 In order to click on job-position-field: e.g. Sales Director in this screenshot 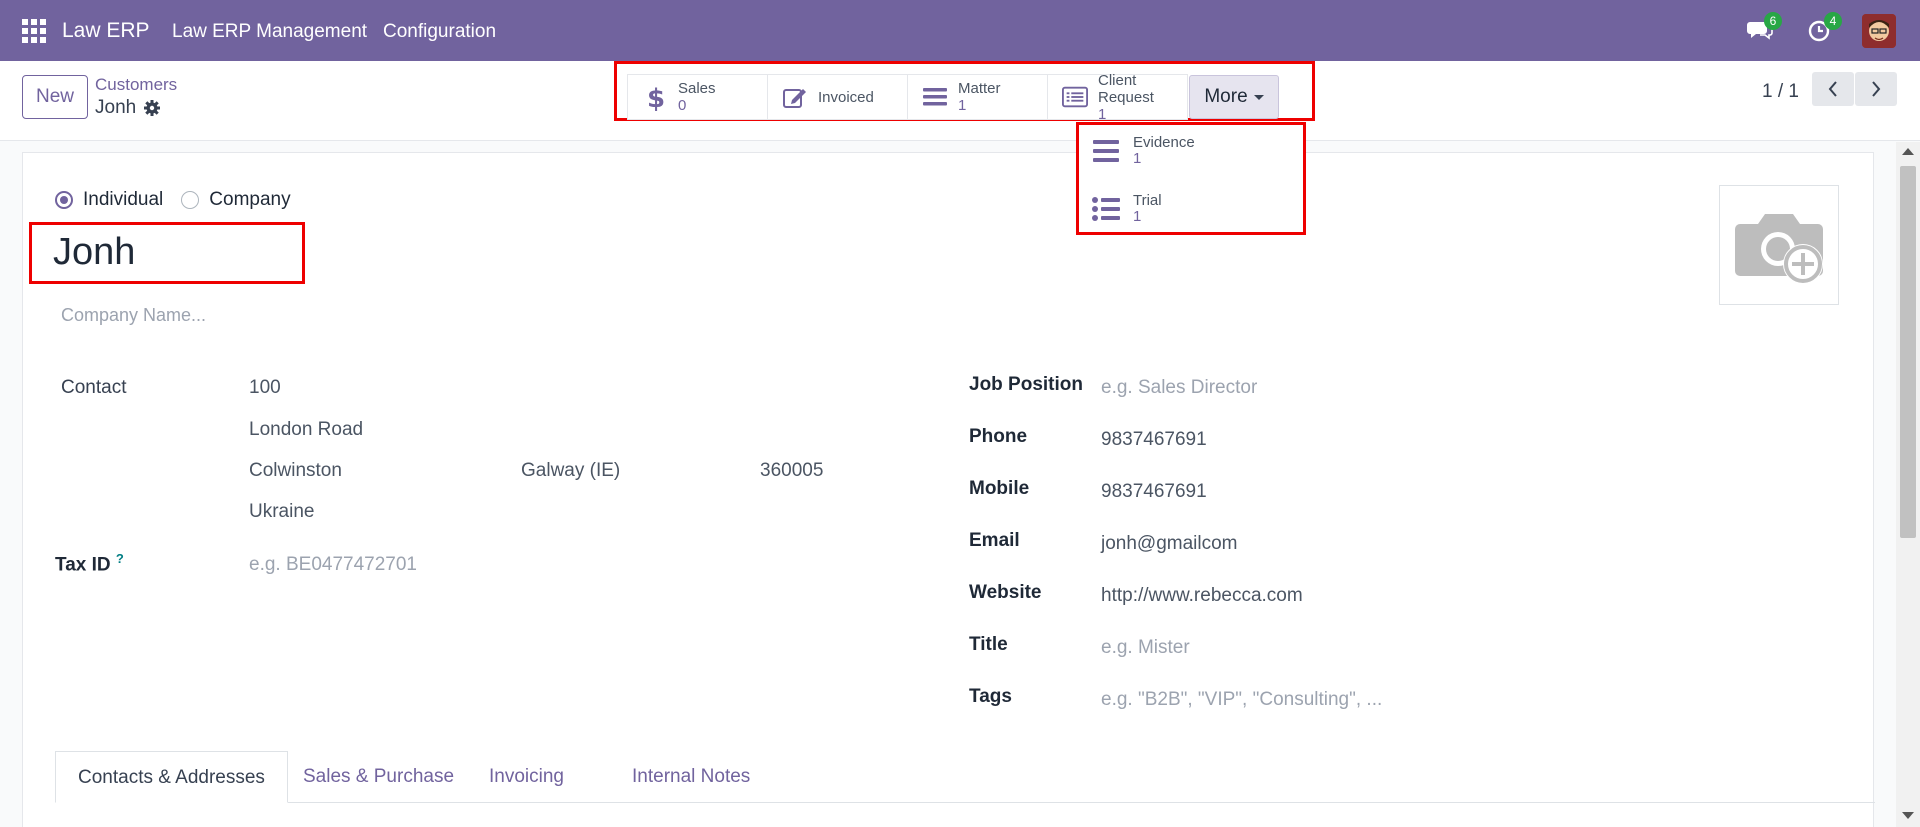, I will do `click(1179, 388)`.